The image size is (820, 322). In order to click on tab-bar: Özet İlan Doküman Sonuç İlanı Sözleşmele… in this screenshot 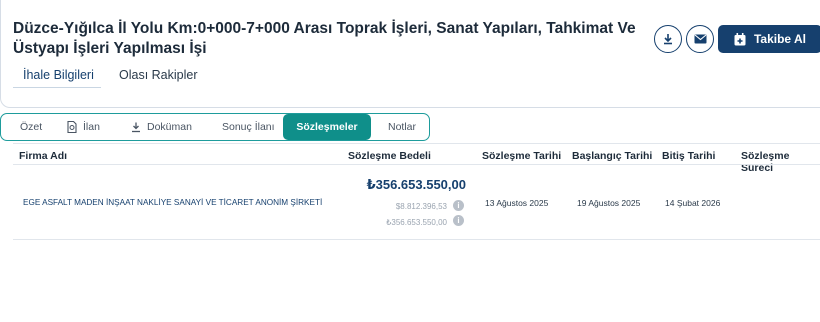, I will do `click(215, 127)`.